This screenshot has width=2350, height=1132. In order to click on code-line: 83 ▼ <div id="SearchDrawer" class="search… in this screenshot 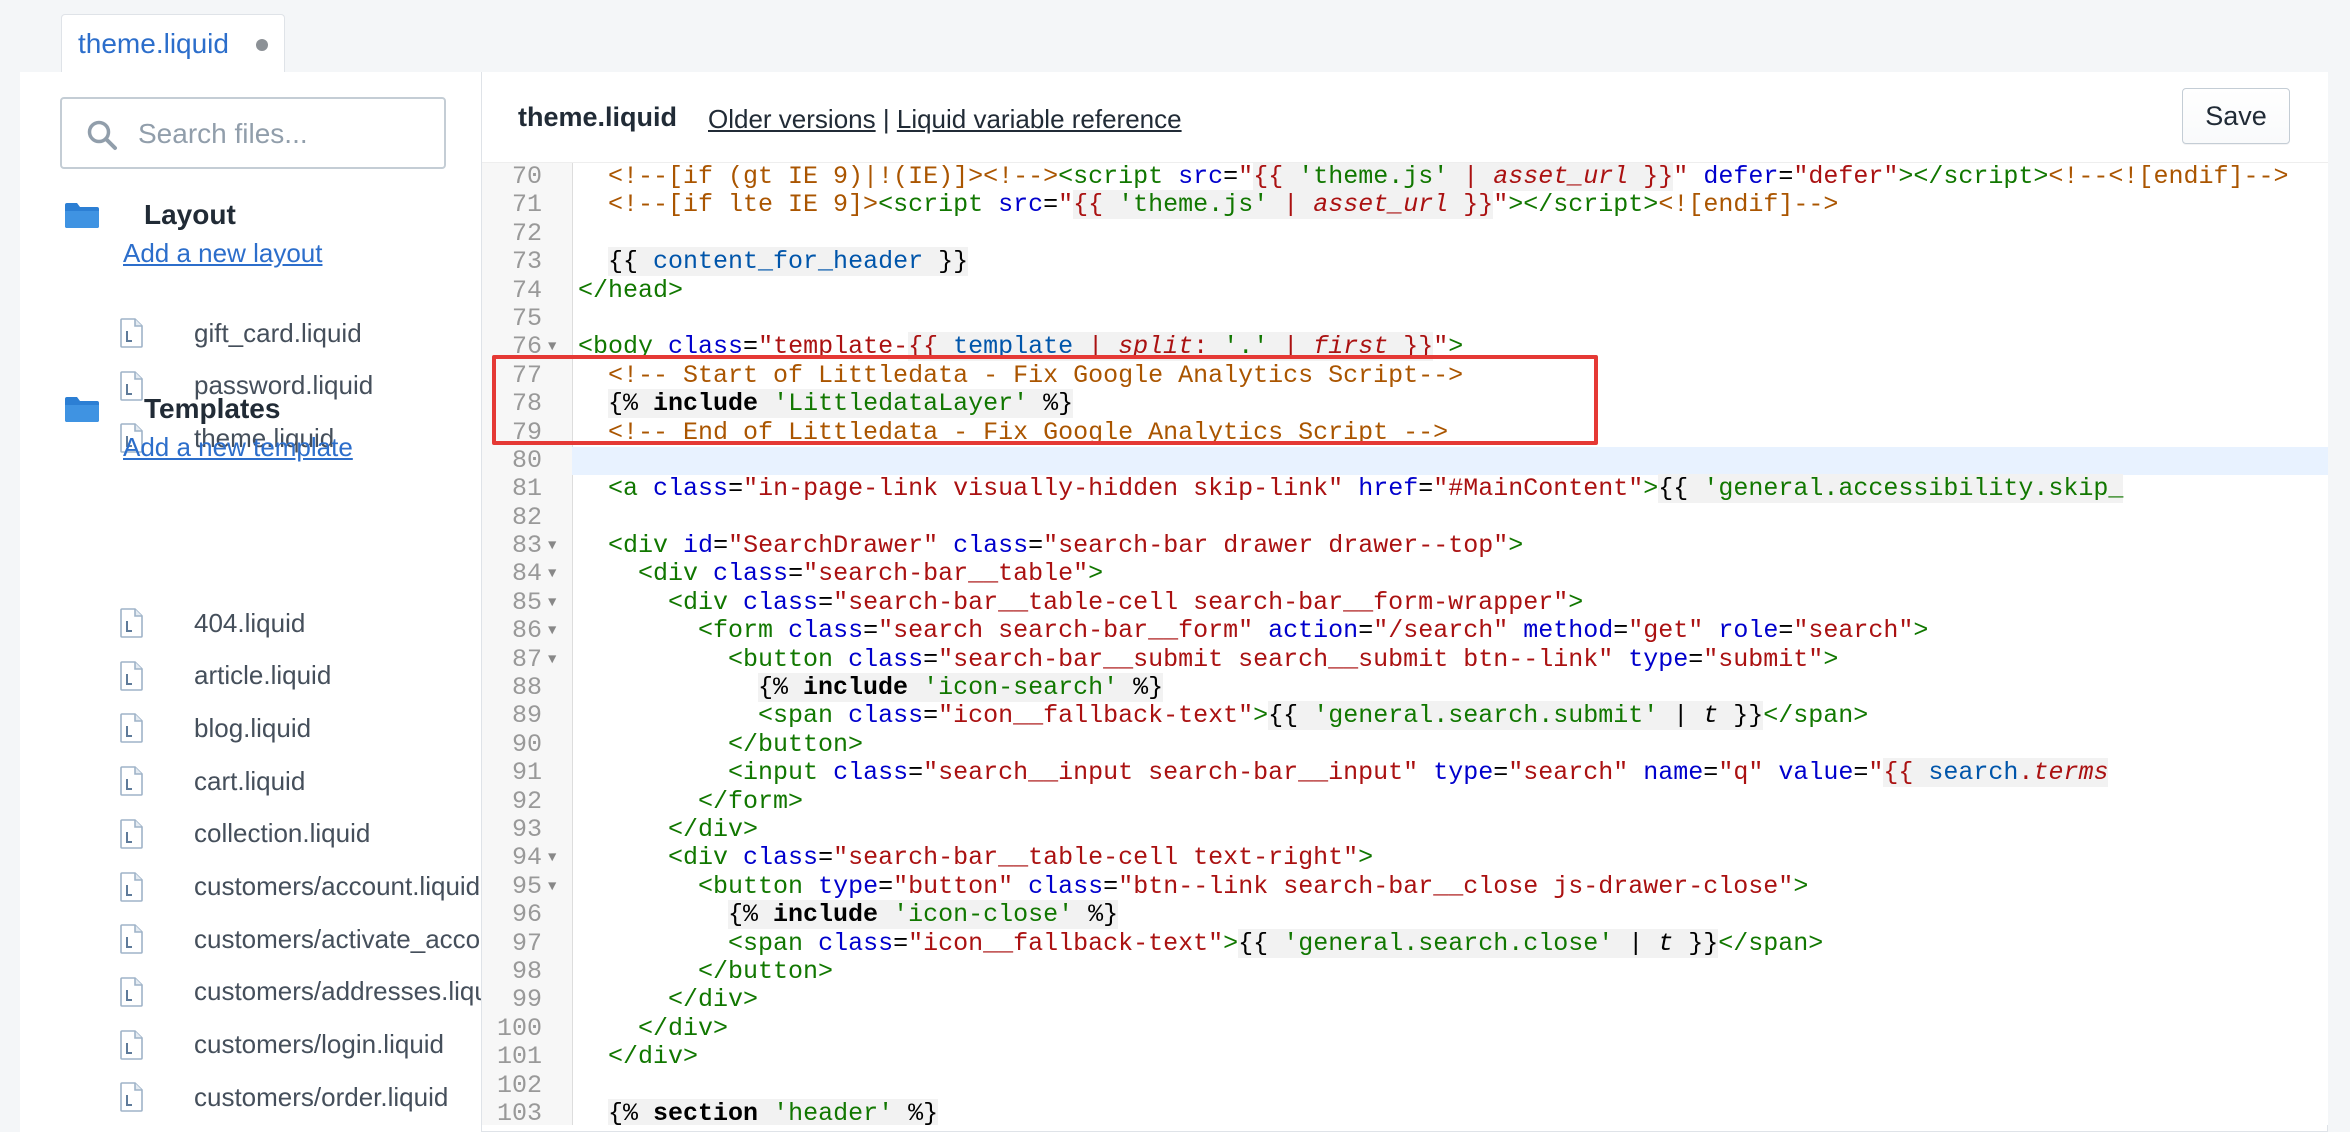, I will do `click(1405, 546)`.